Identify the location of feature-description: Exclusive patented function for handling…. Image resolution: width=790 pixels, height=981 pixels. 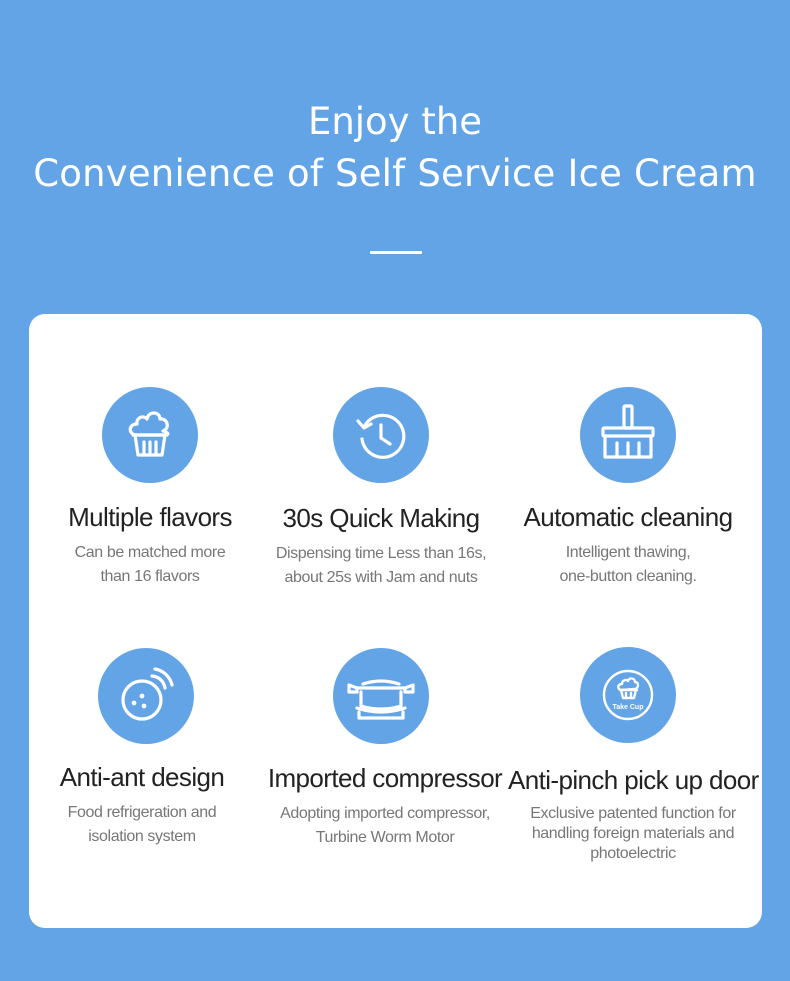
(633, 833).